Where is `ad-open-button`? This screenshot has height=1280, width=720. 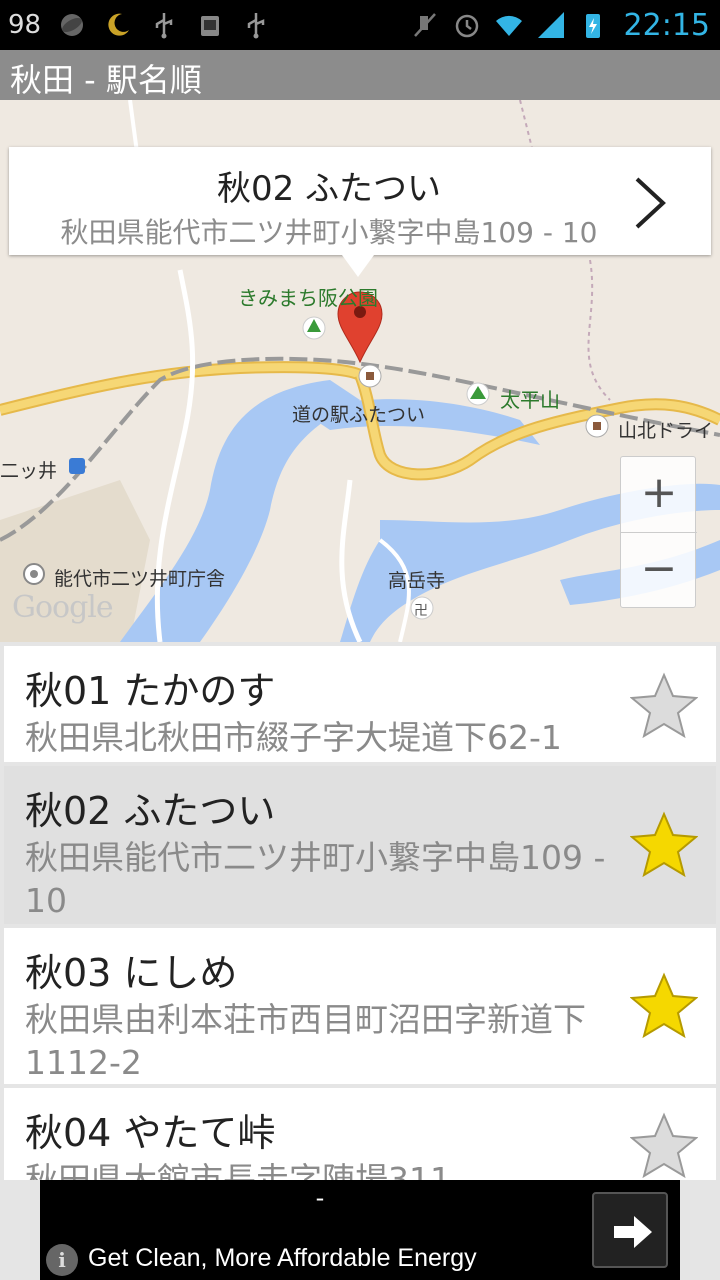
ad-open-button is located at coordinates (630, 1230).